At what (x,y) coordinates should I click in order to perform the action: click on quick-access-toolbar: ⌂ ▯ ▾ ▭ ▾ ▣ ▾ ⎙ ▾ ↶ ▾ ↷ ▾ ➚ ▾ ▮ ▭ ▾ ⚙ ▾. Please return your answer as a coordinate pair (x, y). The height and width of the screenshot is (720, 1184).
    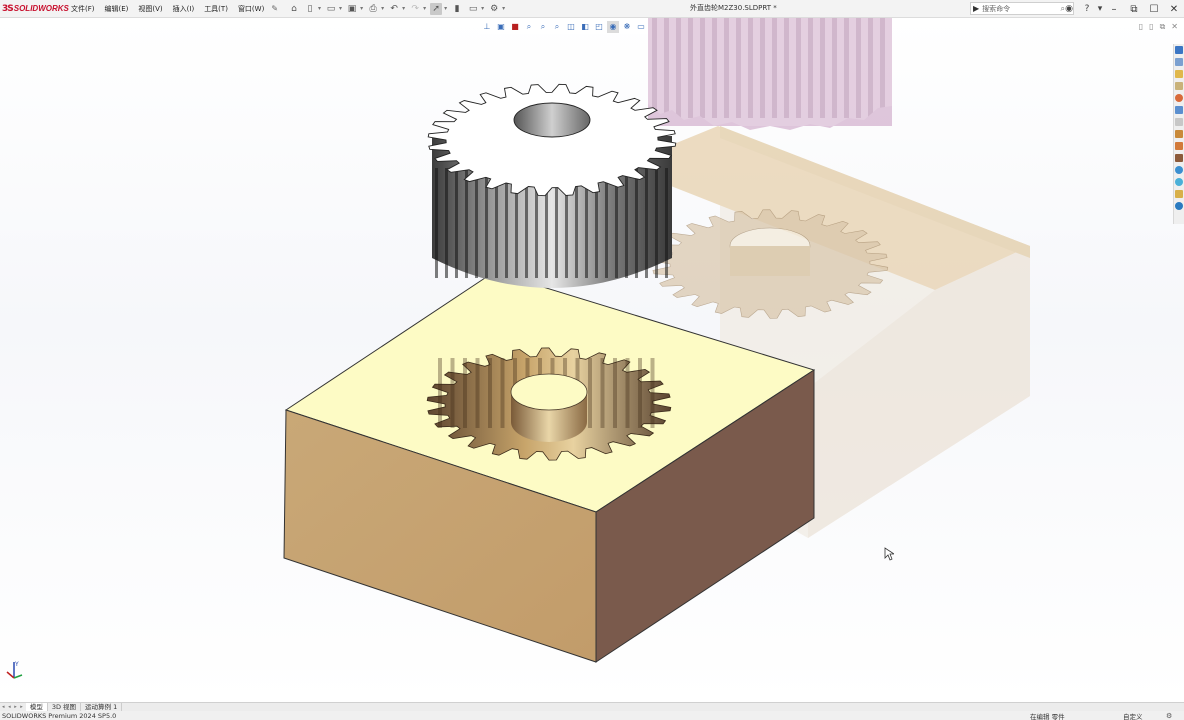
    Looking at the image, I should click on (396, 8).